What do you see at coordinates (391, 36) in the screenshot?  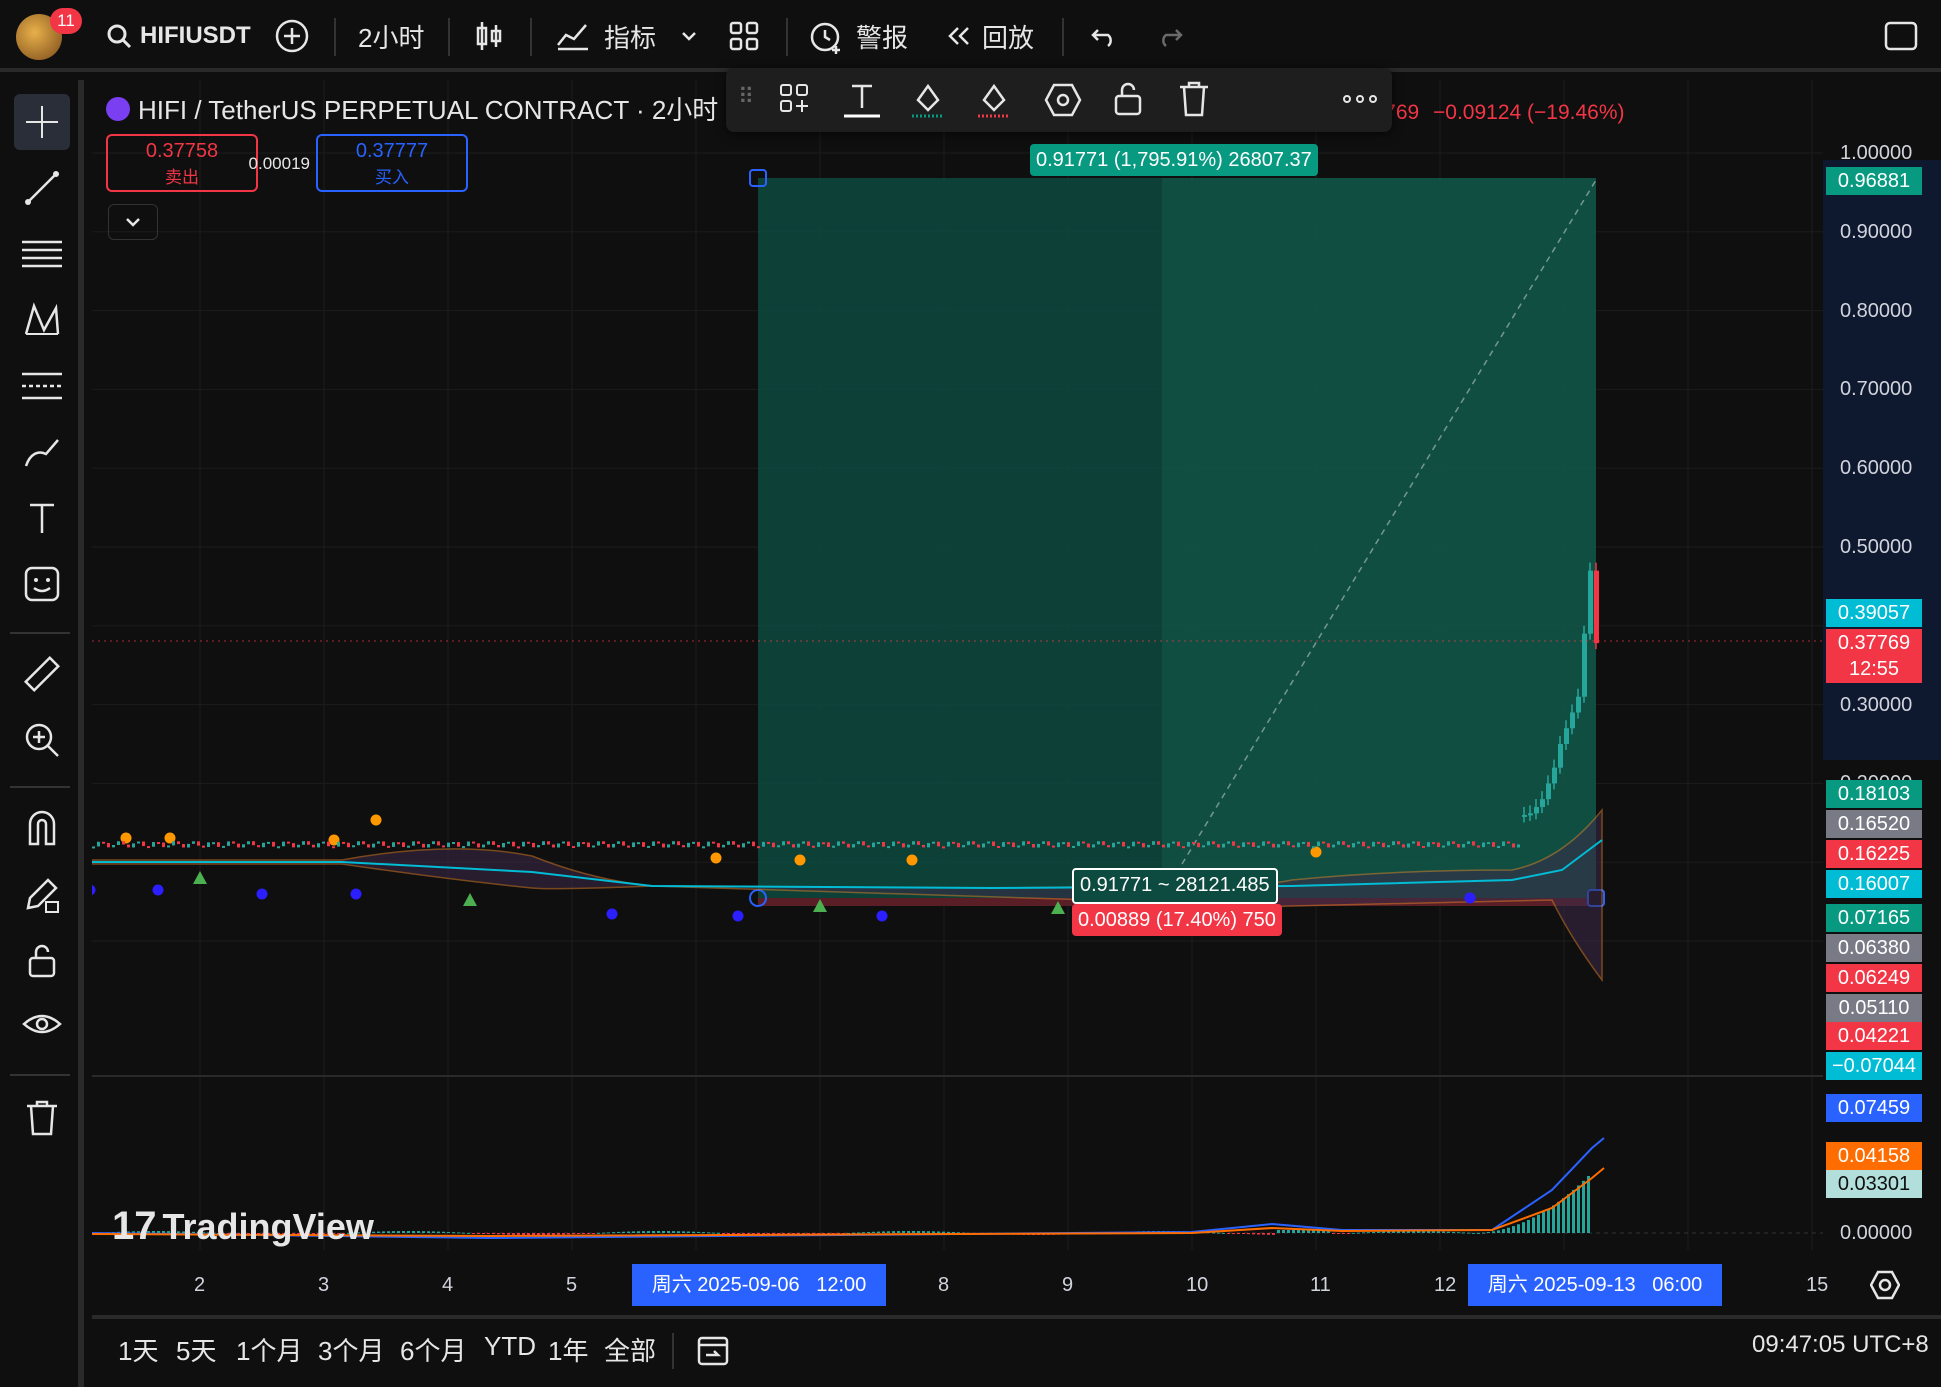 I see `interval-button: 2小时` at bounding box center [391, 36].